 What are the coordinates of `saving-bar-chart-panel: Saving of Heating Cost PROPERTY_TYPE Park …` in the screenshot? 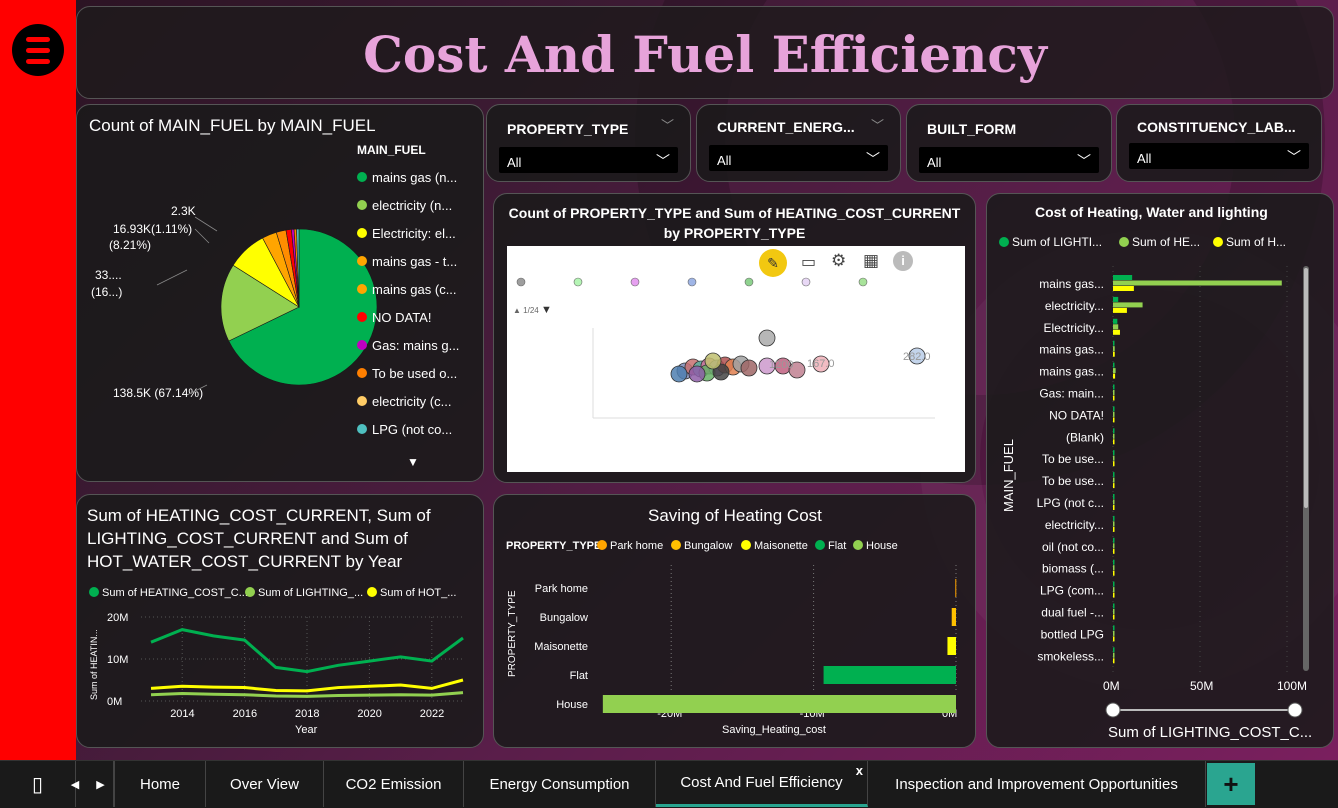 It's located at (734, 621).